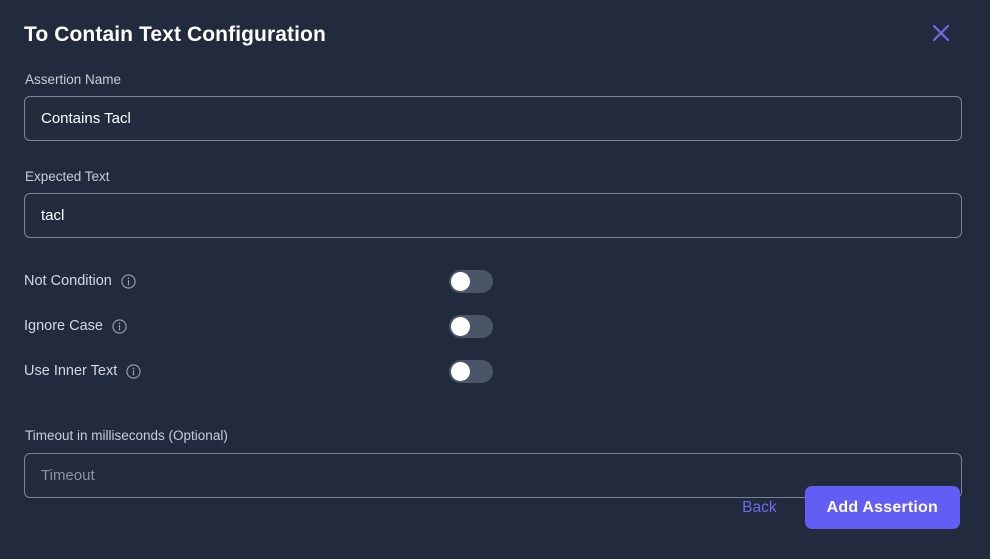 The height and width of the screenshot is (559, 990). I want to click on ignore-case-toggle-wrap, so click(471, 326).